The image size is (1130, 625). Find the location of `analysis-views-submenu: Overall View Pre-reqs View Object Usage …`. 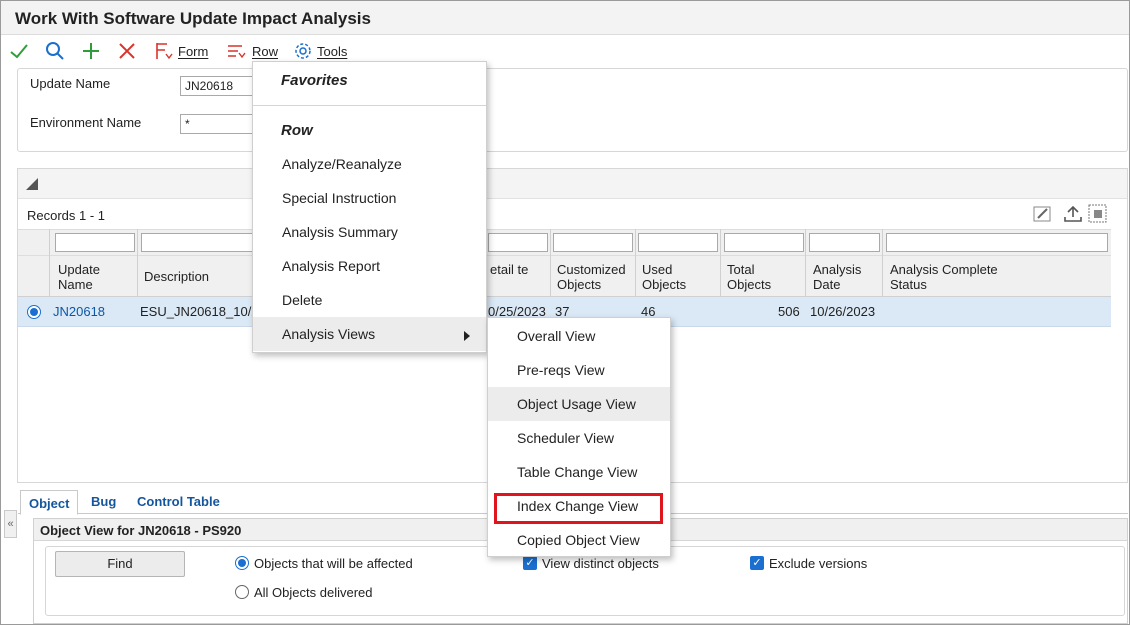

analysis-views-submenu: Overall View Pre-reqs View Object Usage … is located at coordinates (579, 437).